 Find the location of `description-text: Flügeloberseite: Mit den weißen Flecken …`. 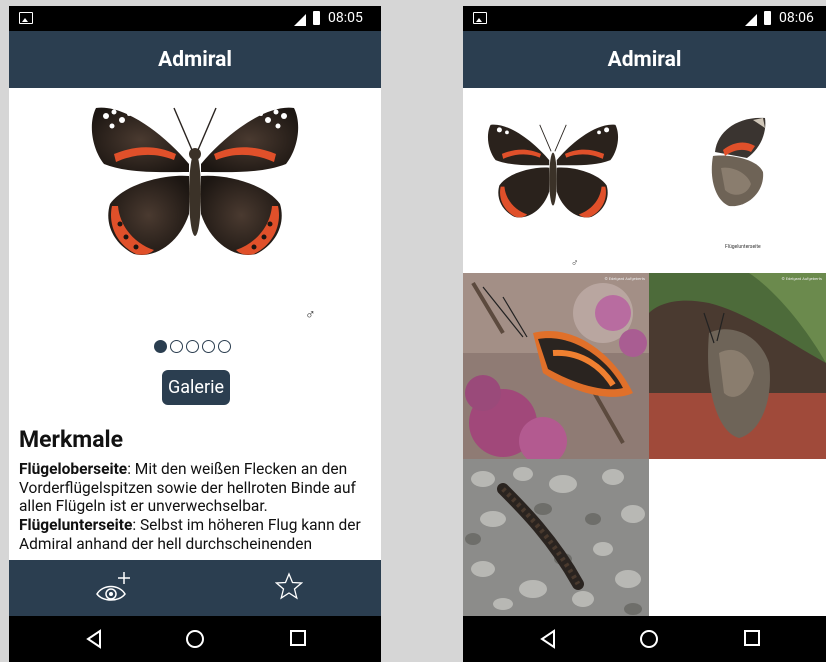

description-text: Flügeloberseite: Mit den weißen Flecken … is located at coordinates (197, 510).